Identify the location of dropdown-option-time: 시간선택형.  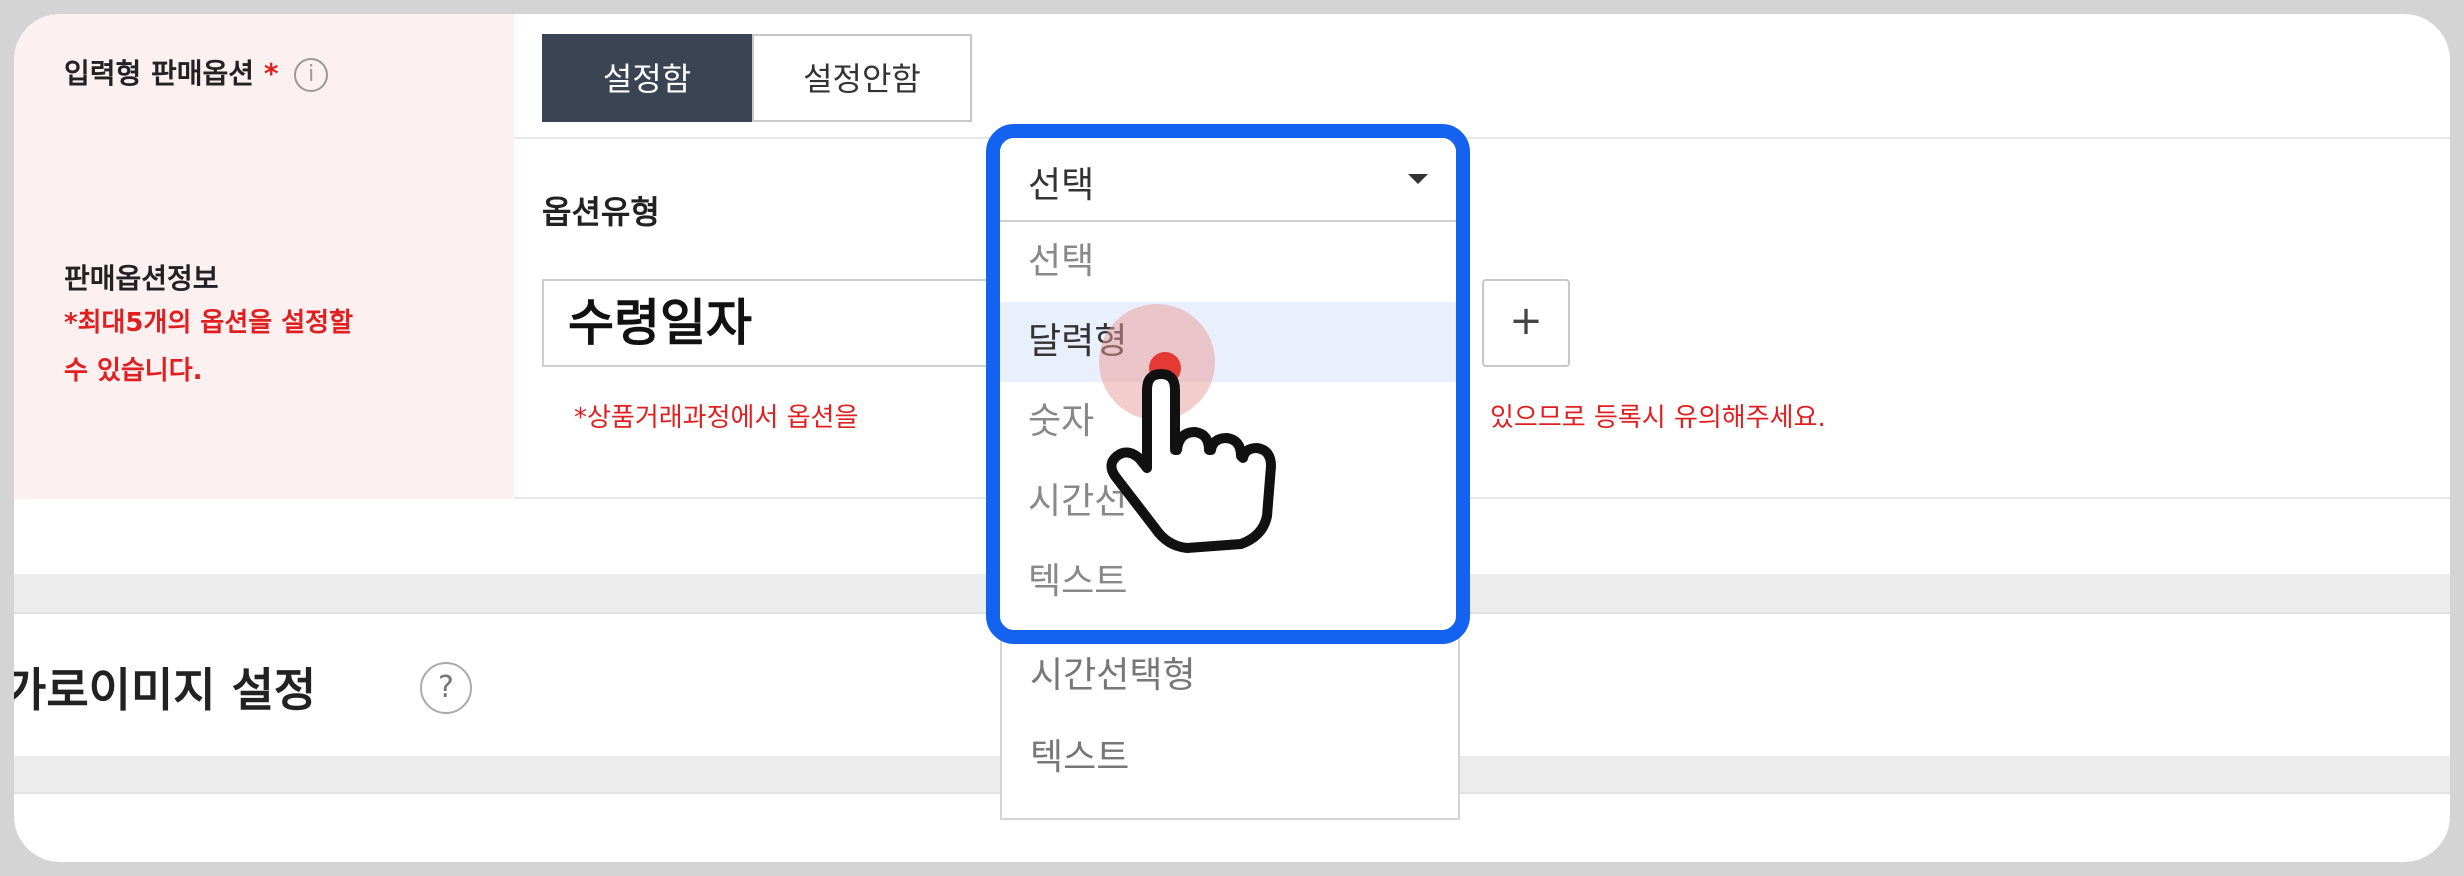
(1113, 672).